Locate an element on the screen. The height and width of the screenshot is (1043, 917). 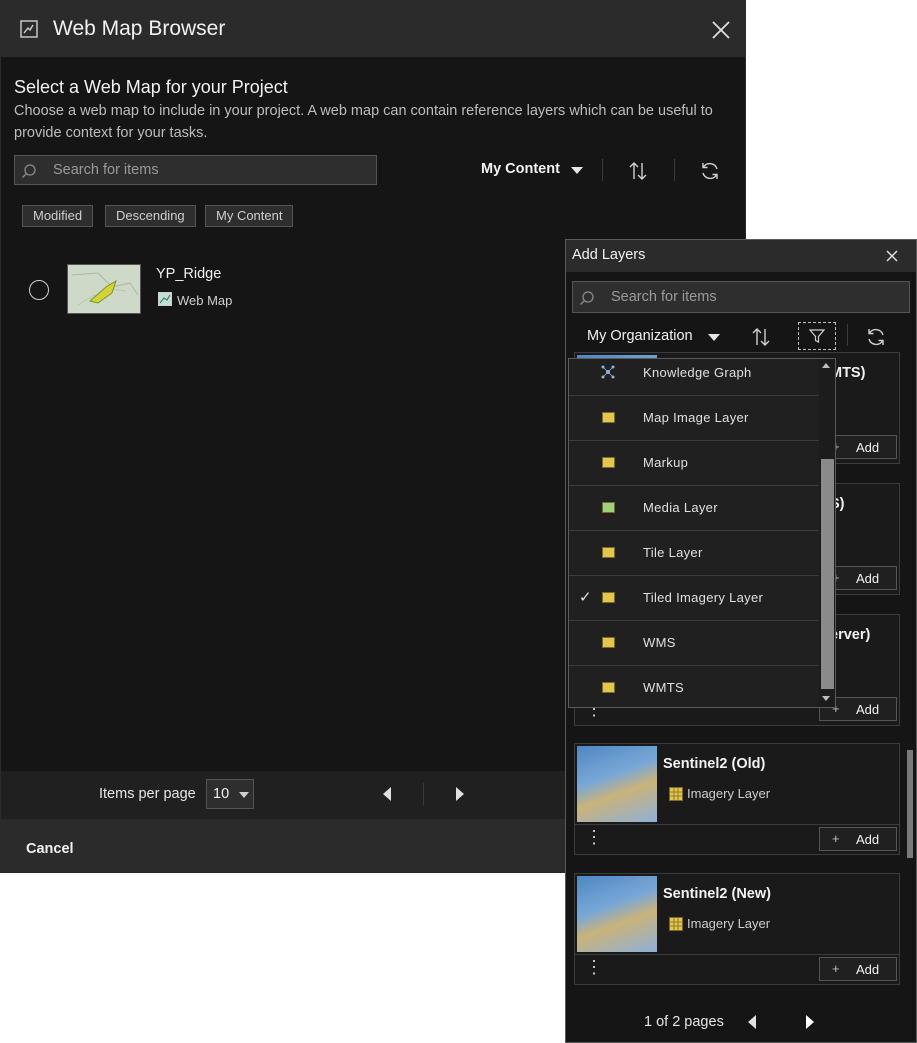
filter-chip-my-content: My Content is located at coordinates (249, 216).